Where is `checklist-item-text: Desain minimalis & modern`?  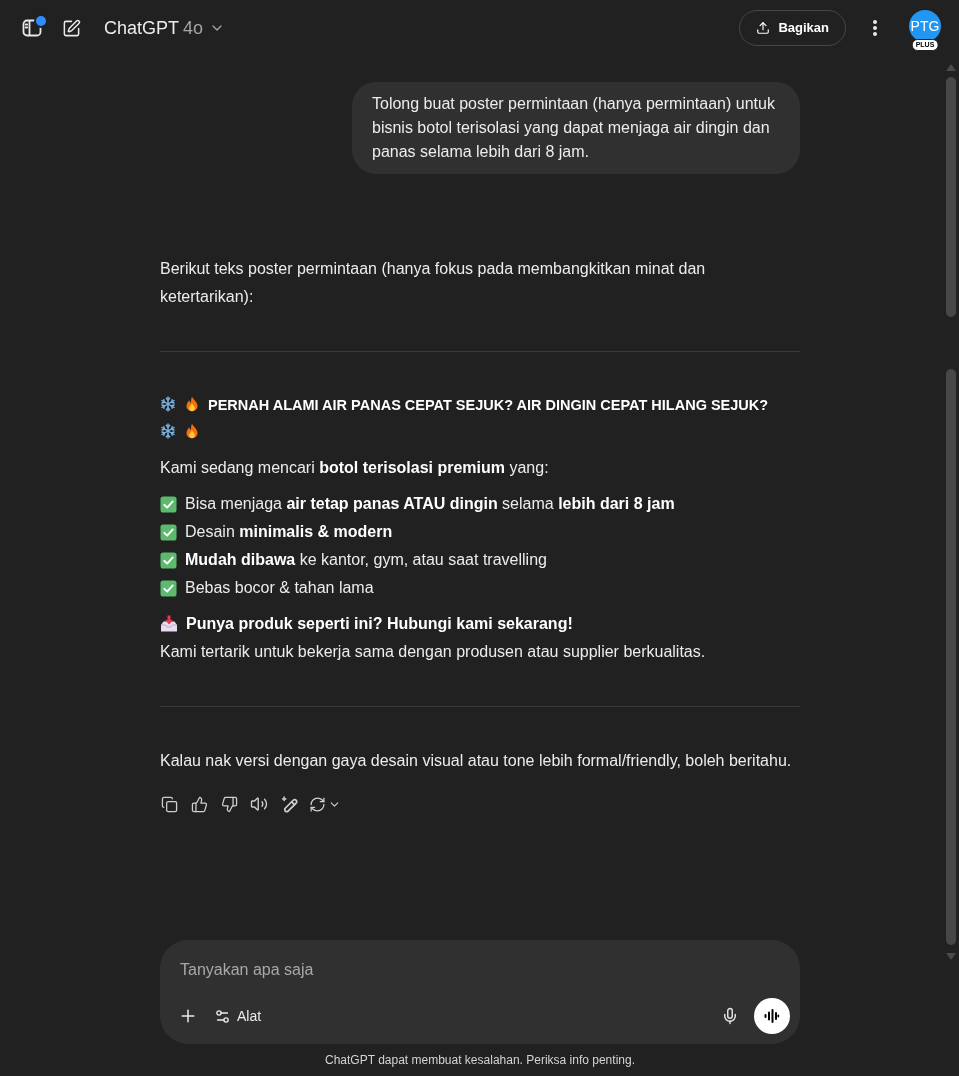
checklist-item-text: Desain minimalis & modern is located at coordinates (289, 532).